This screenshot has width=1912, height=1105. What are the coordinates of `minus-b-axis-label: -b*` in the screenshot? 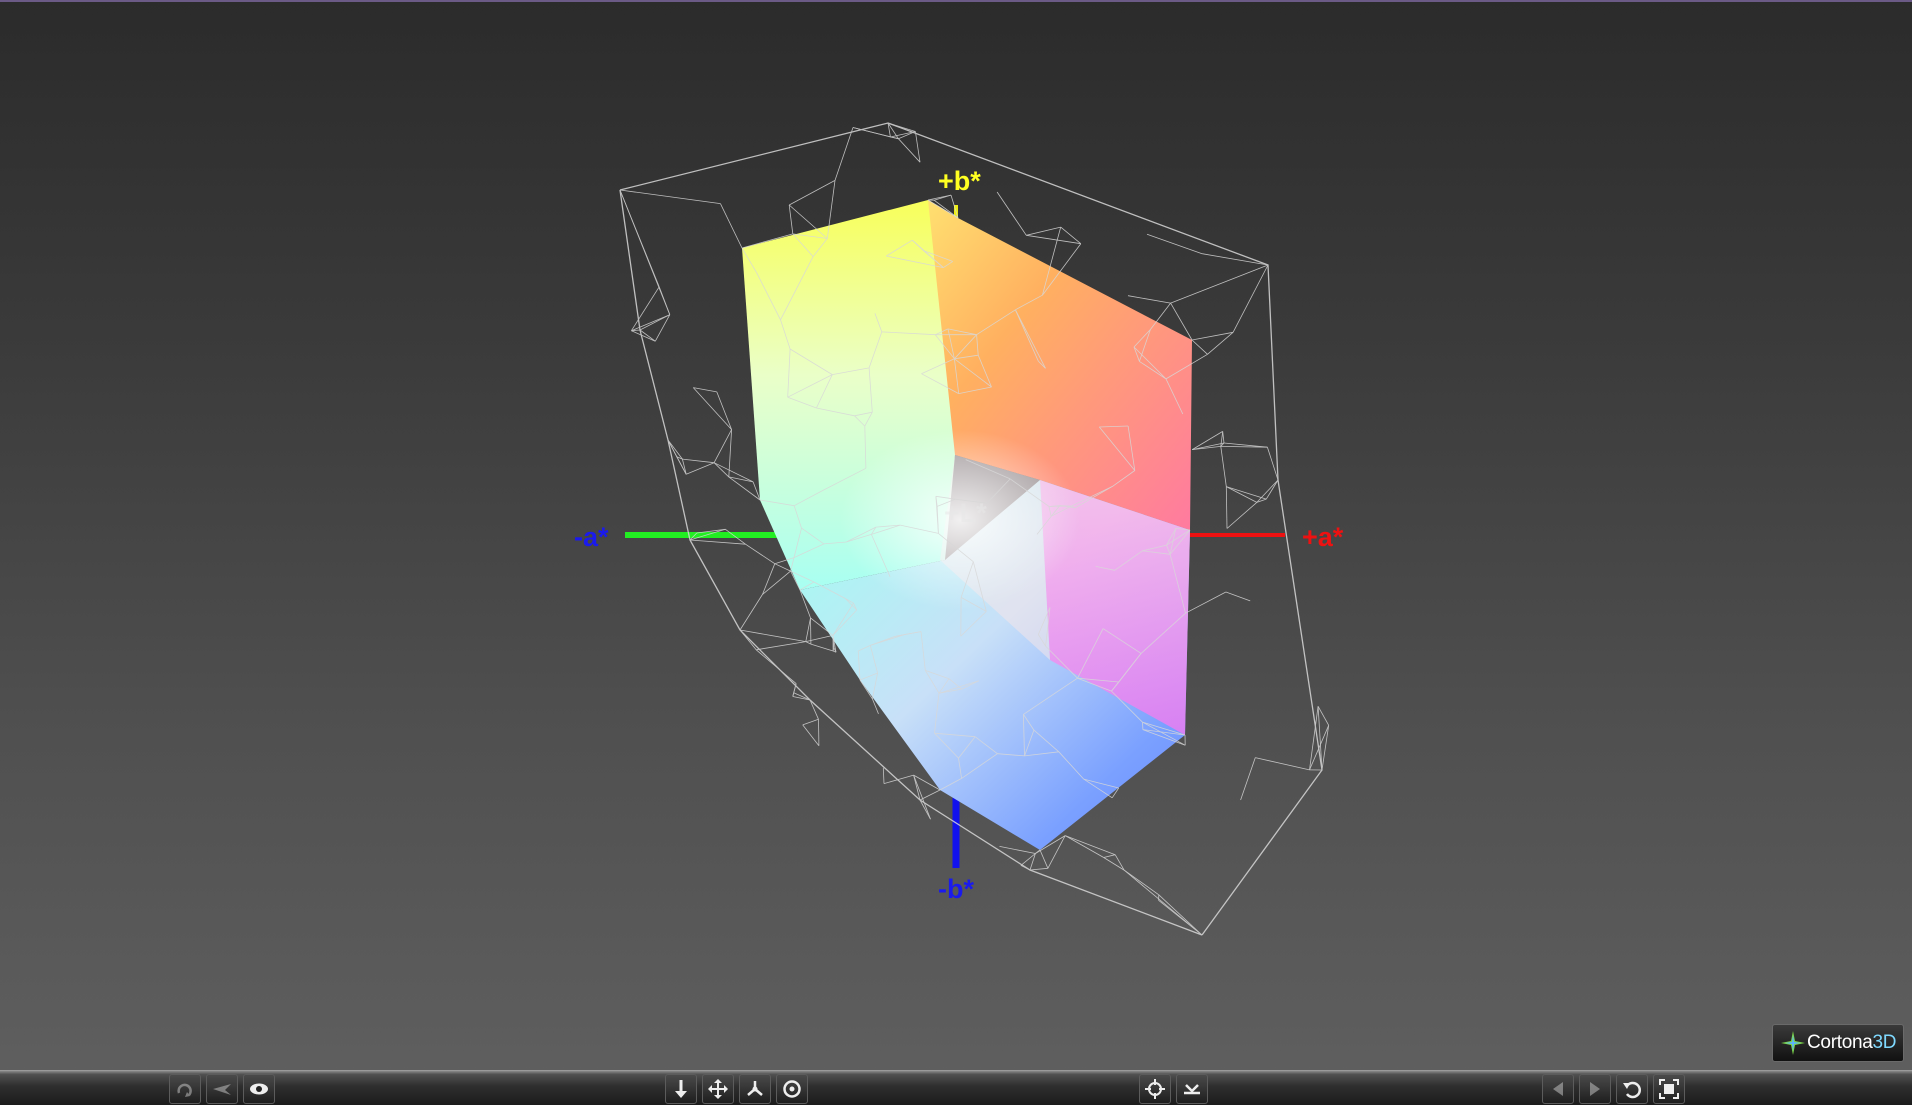 It's located at (956, 889).